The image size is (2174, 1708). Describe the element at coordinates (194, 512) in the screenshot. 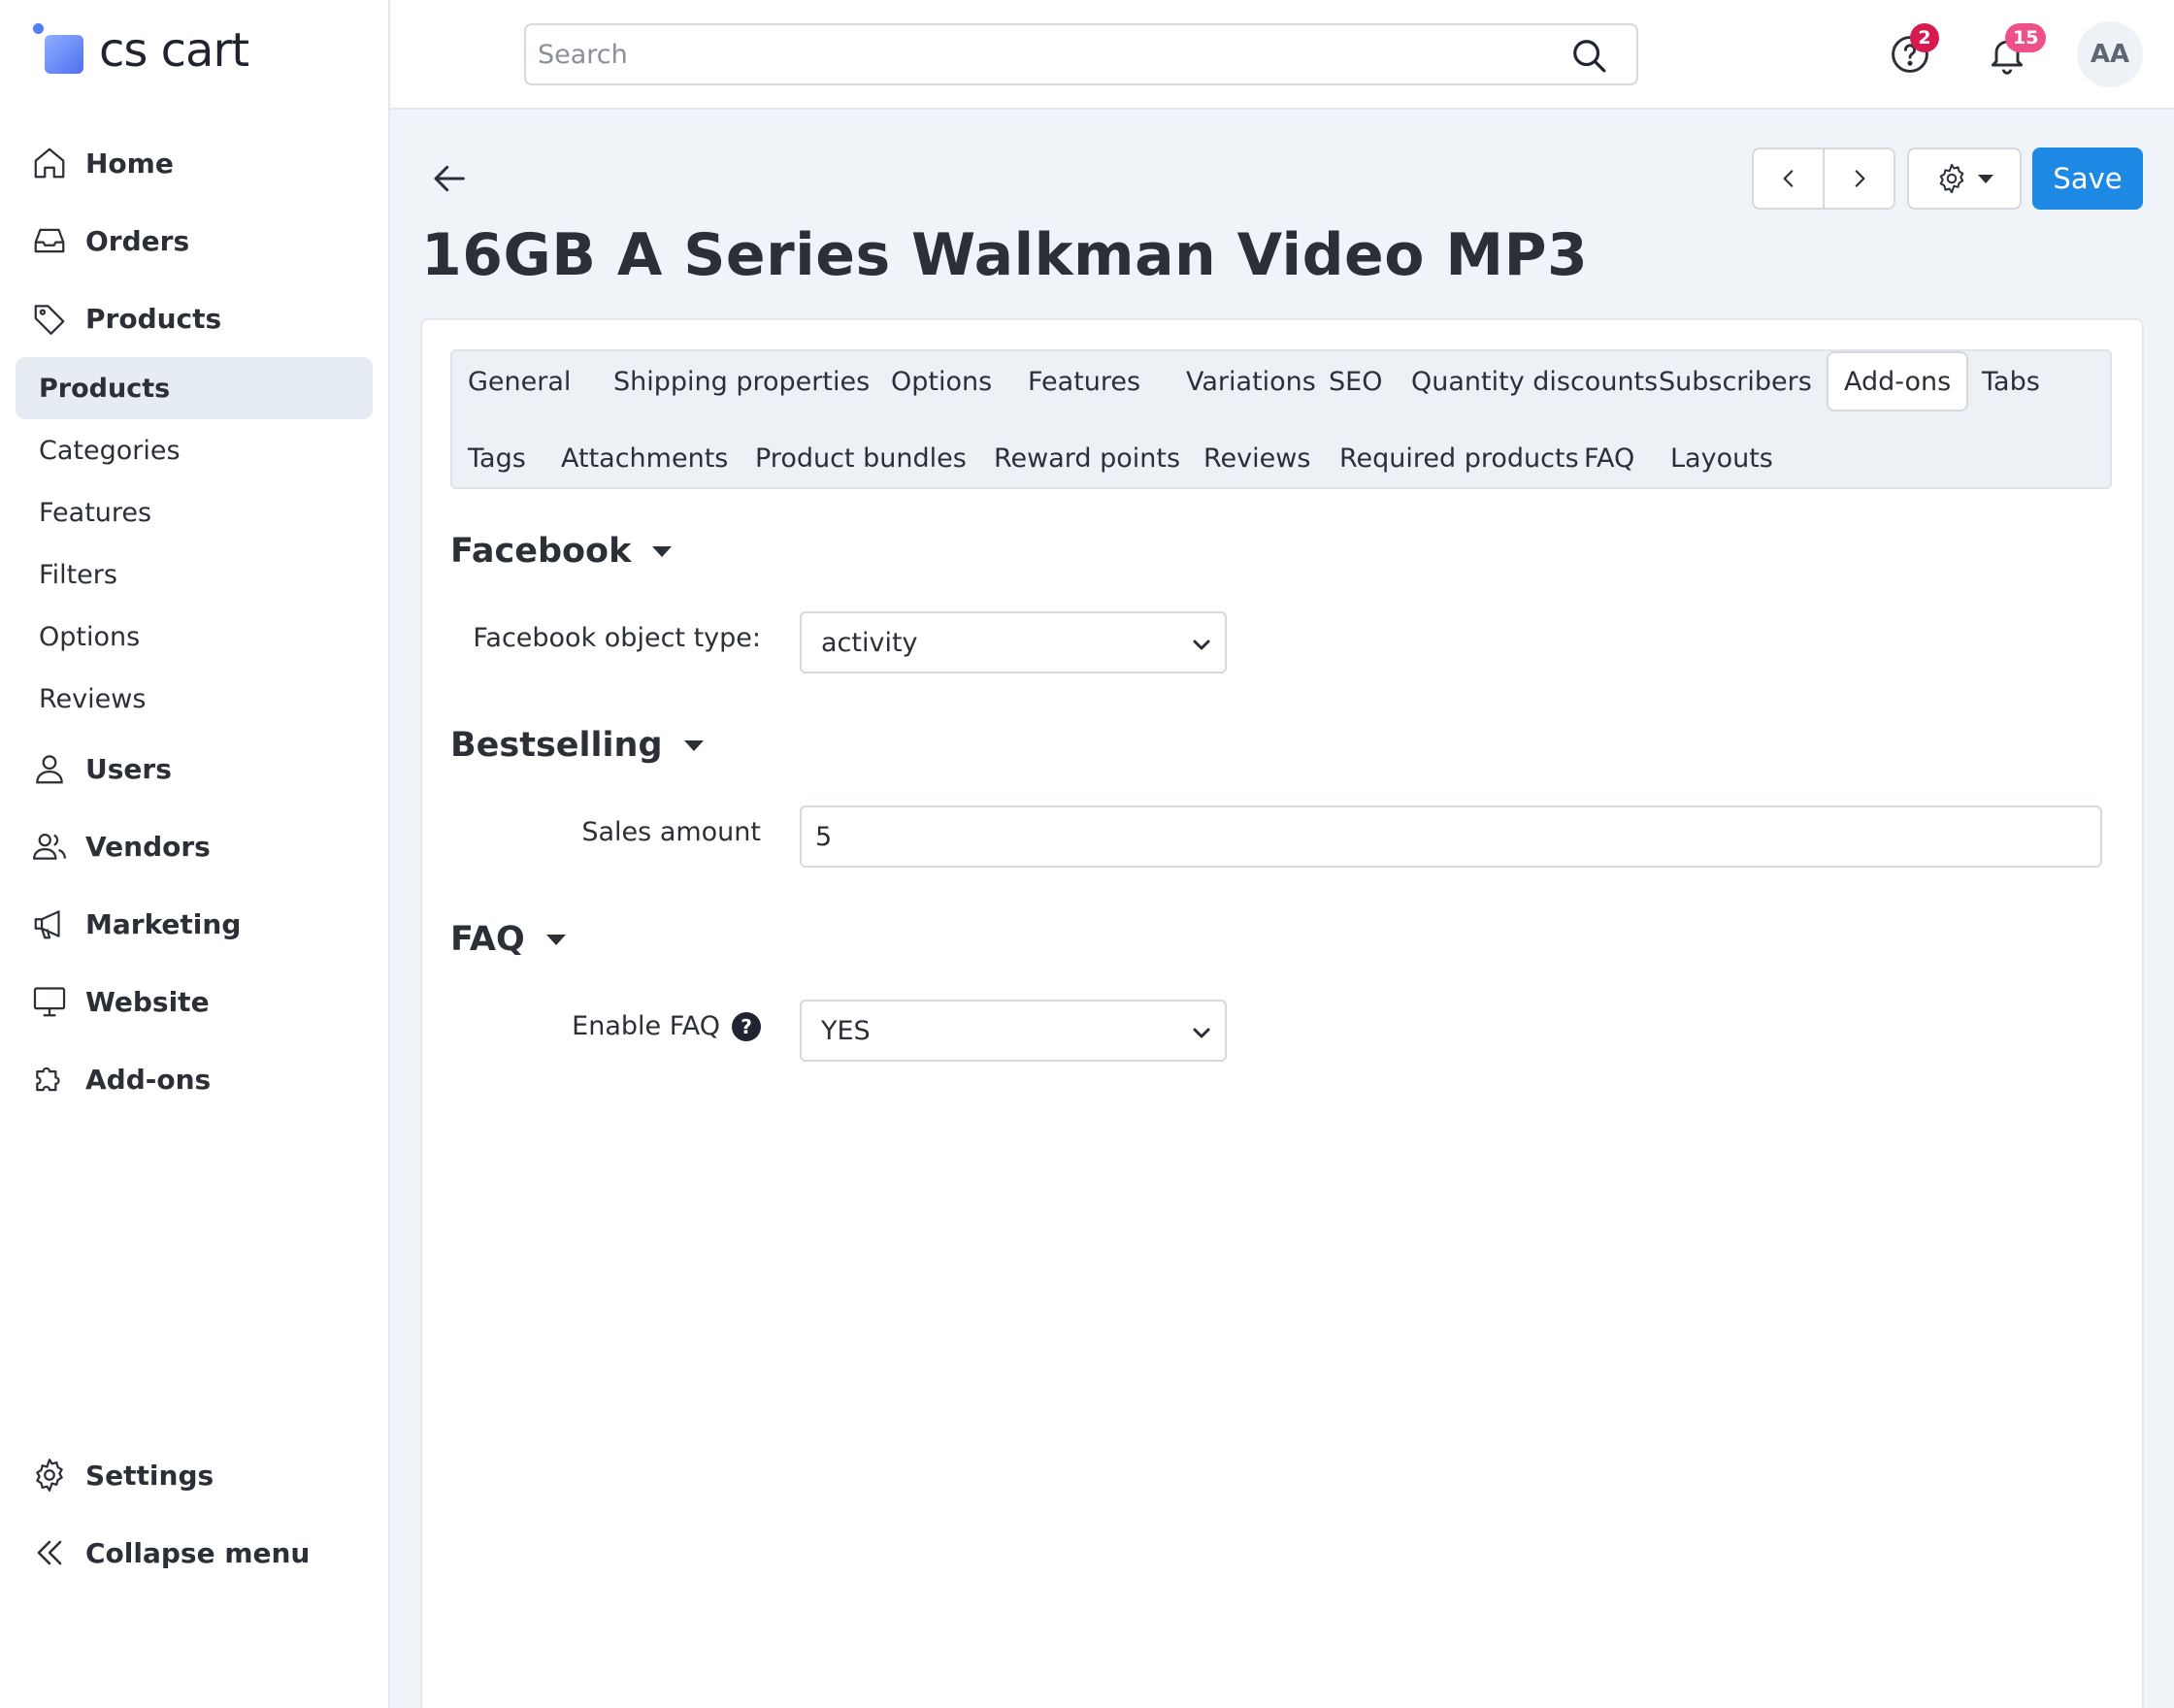

I see `sub-item-features: Features` at that location.